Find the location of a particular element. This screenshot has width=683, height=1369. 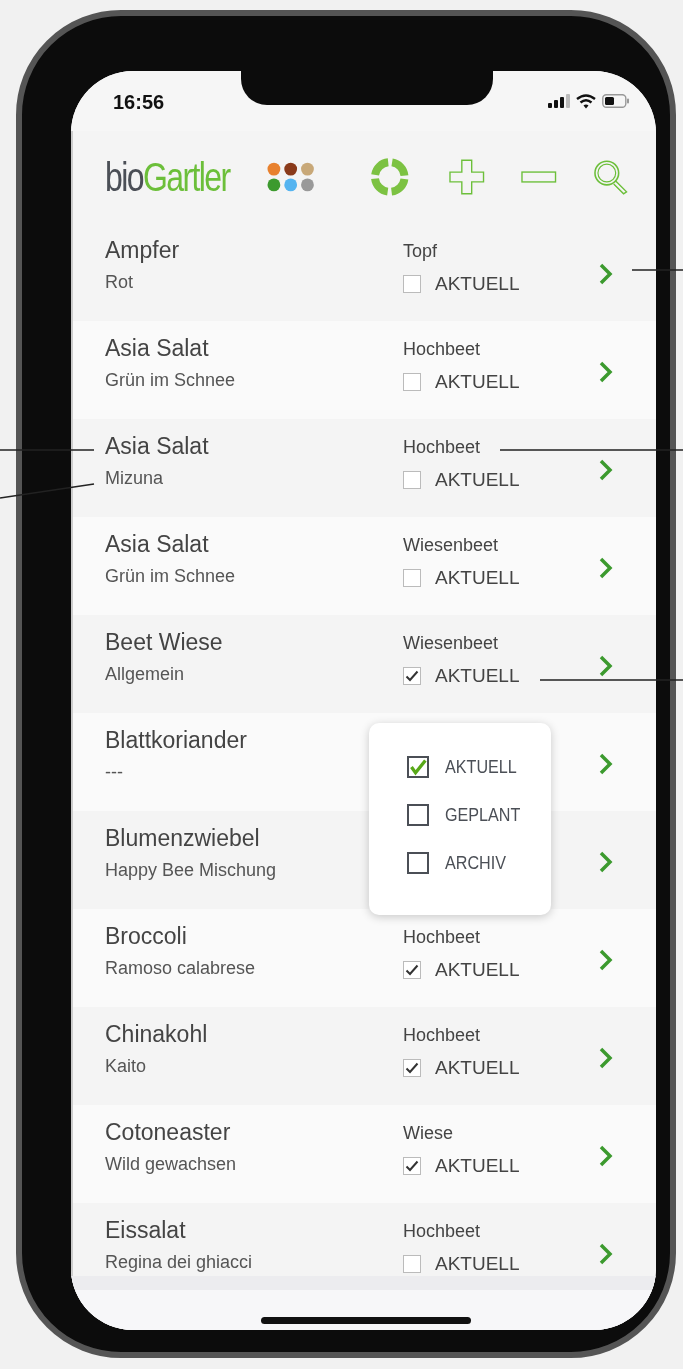

bed-location: Wiese is located at coordinates (428, 1133).